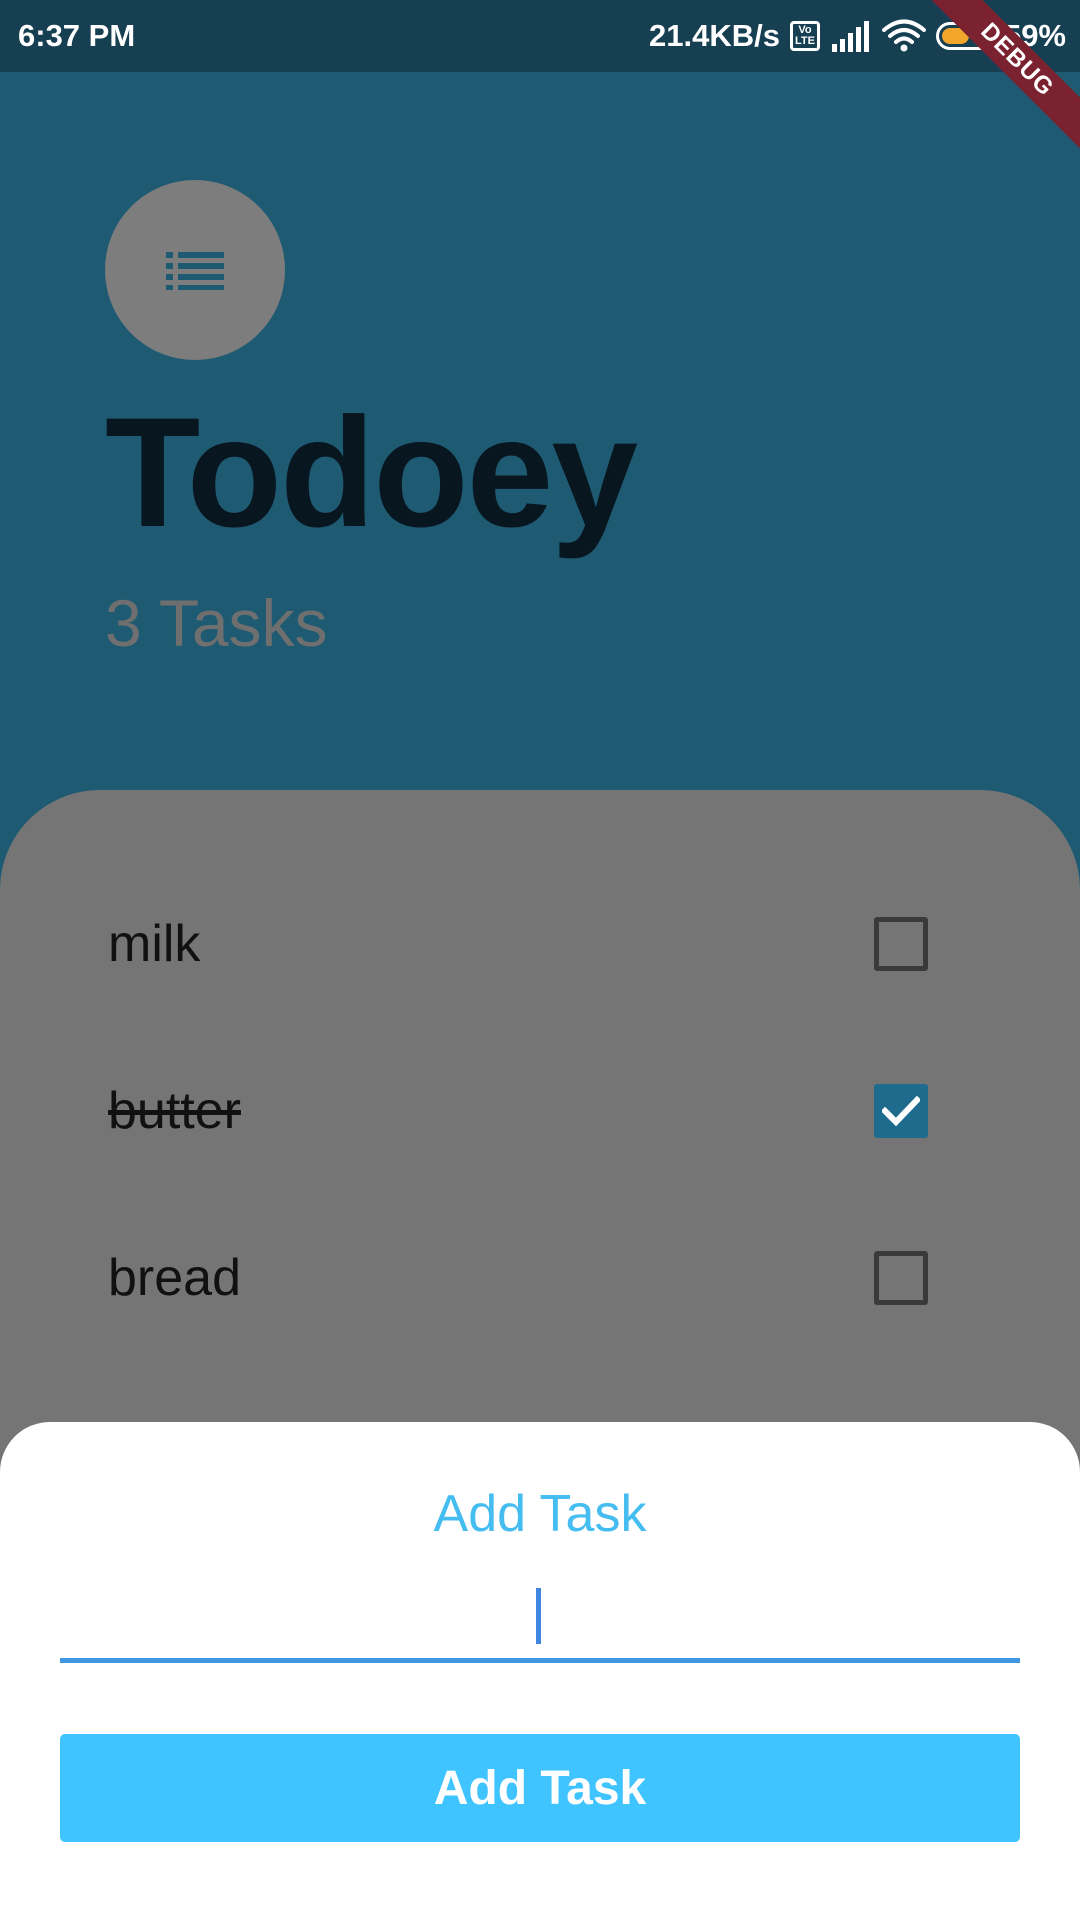  I want to click on task-count: 3 Tasks, so click(216, 623).